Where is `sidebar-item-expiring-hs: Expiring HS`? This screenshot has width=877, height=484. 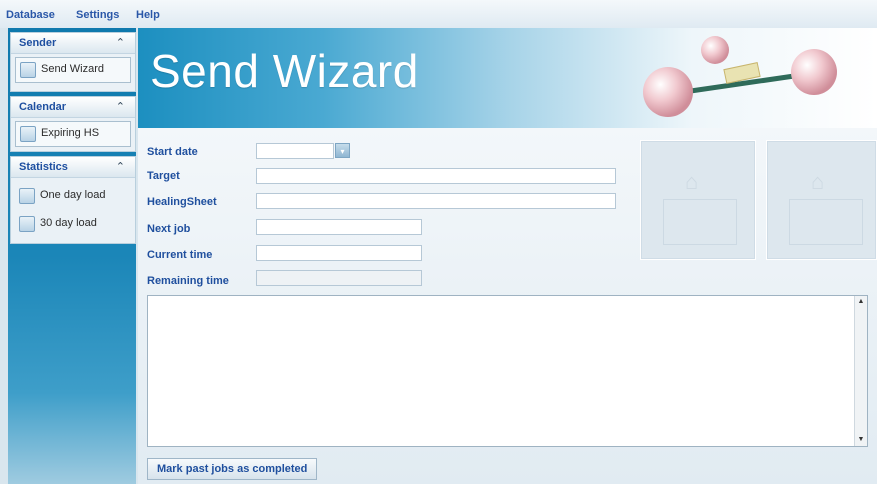 sidebar-item-expiring-hs: Expiring HS is located at coordinates (73, 134).